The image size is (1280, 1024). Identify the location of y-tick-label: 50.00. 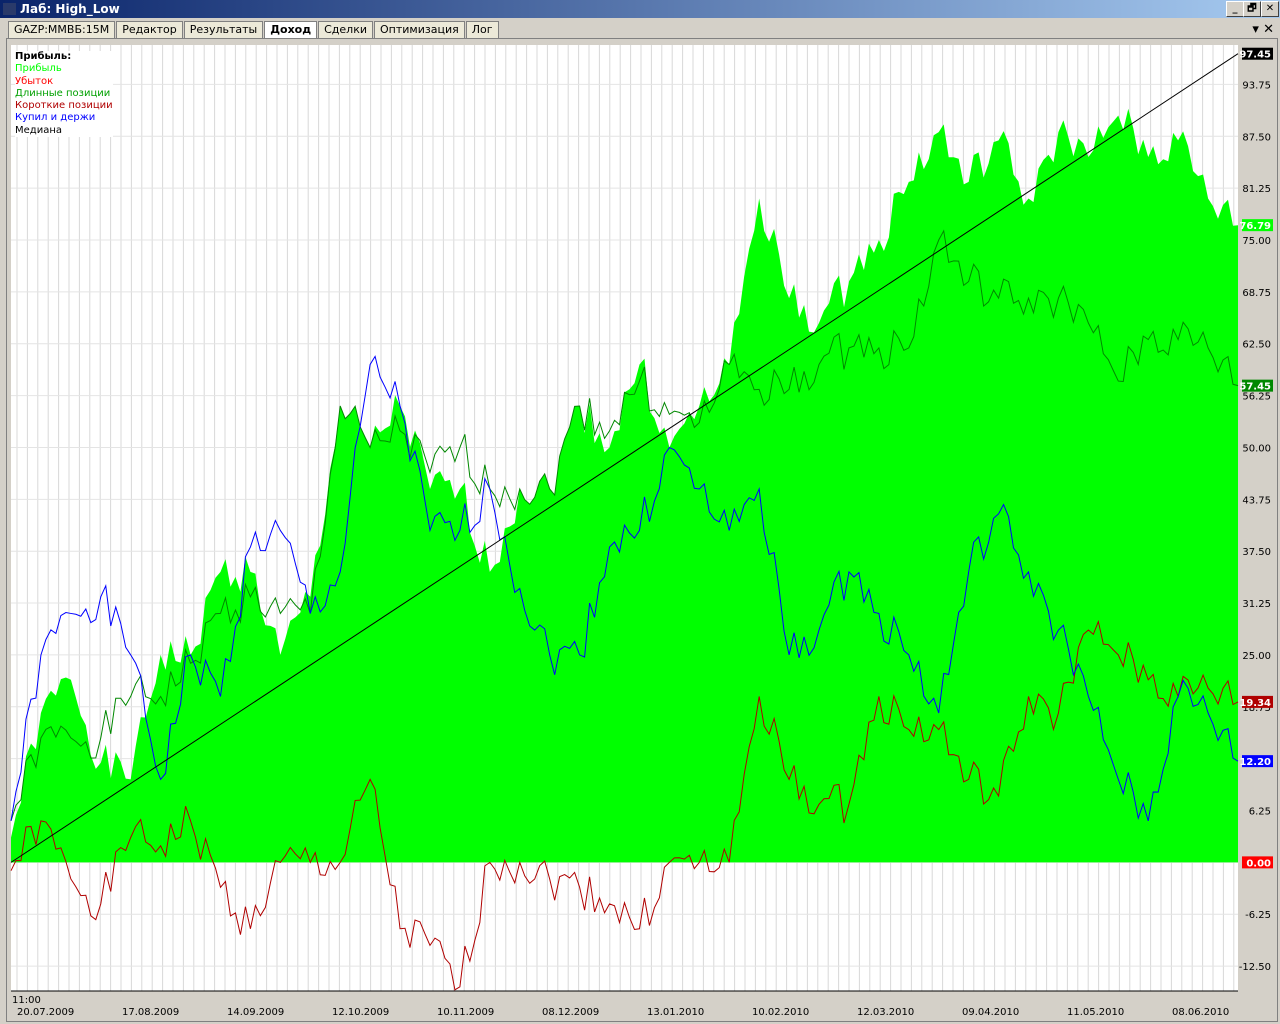
(1256, 448).